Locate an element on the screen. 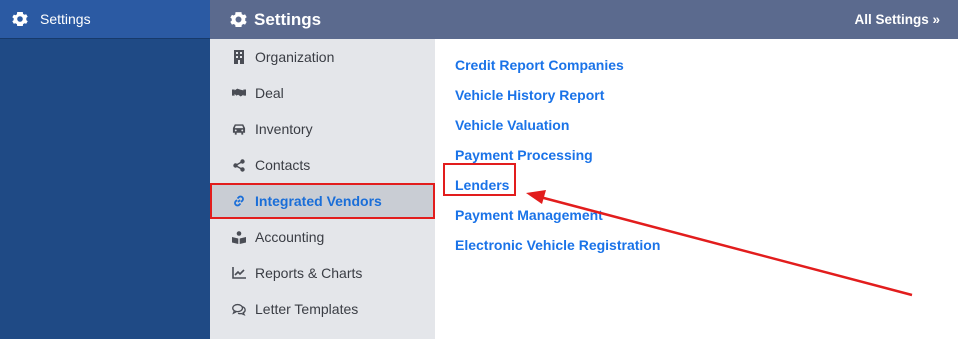 The height and width of the screenshot is (339, 958). building-icon is located at coordinates (239, 57).